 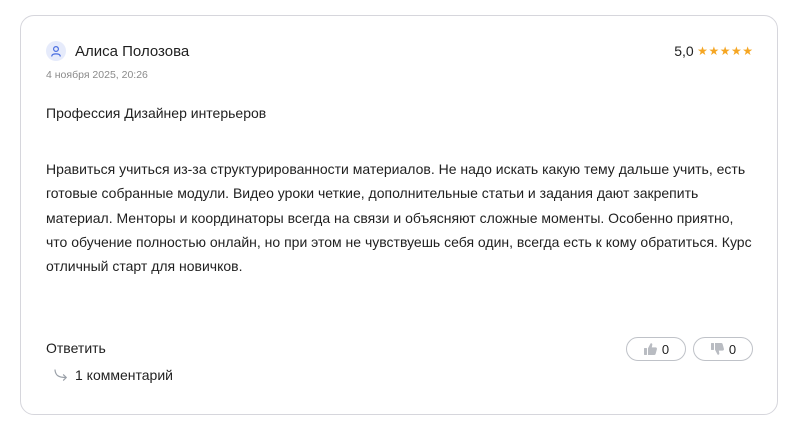 What do you see at coordinates (60, 375) in the screenshot?
I see `reply-arrow-icon` at bounding box center [60, 375].